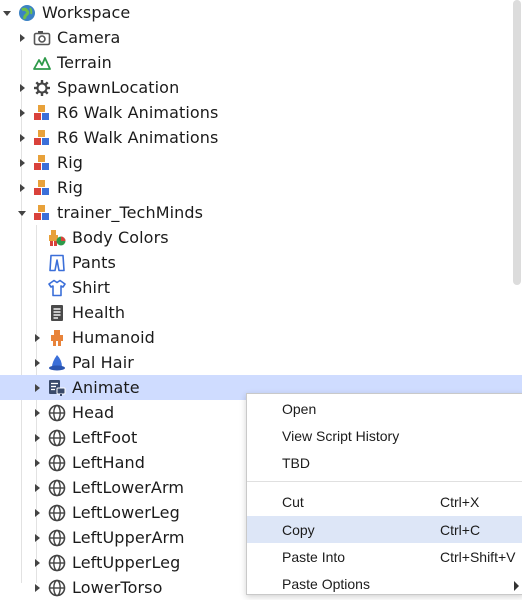  I want to click on tree-row-label: LeftUpperLeg, so click(126, 562).